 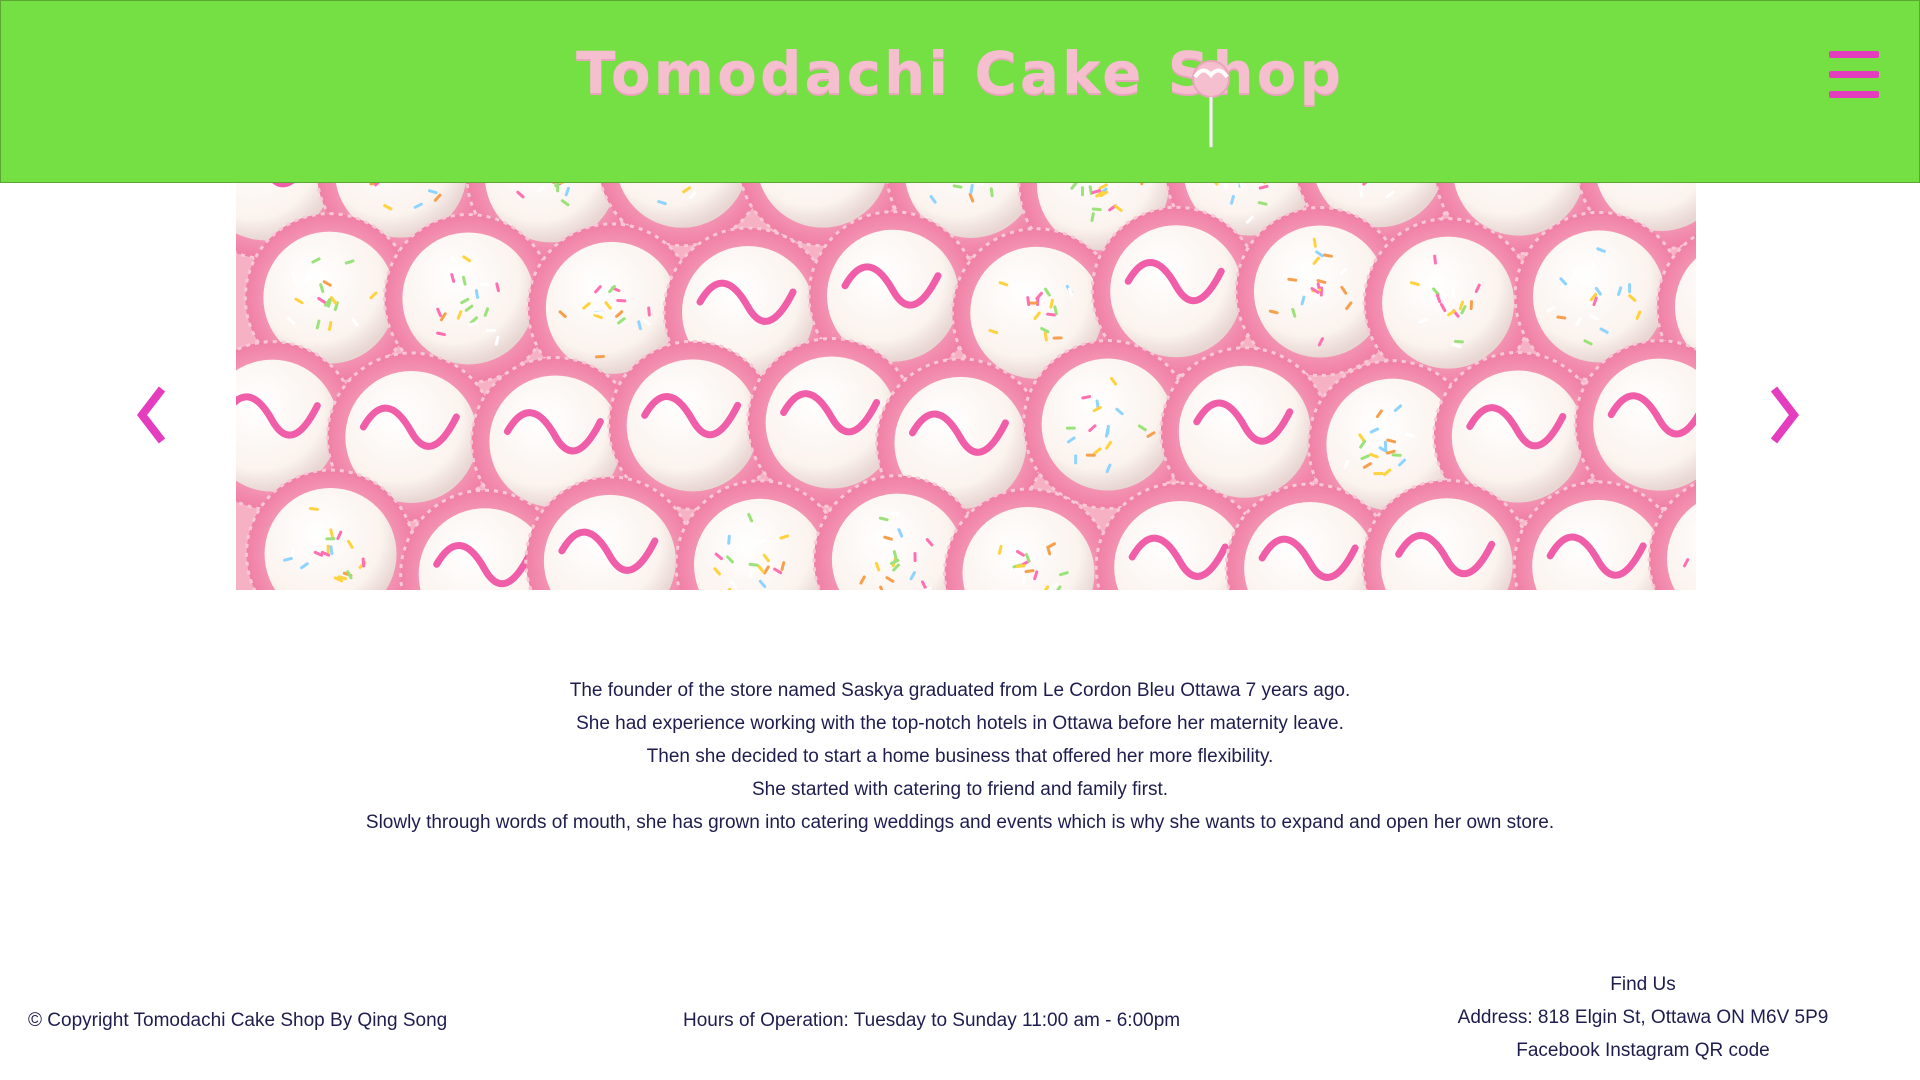 I want to click on chevron-left-icon, so click(x=152, y=415).